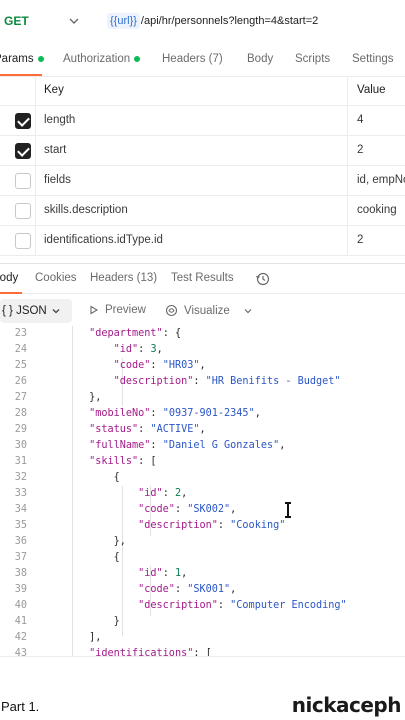 This screenshot has height=720, width=405. I want to click on code-text: "mobileNo": "0937-901-2345",, so click(175, 413).